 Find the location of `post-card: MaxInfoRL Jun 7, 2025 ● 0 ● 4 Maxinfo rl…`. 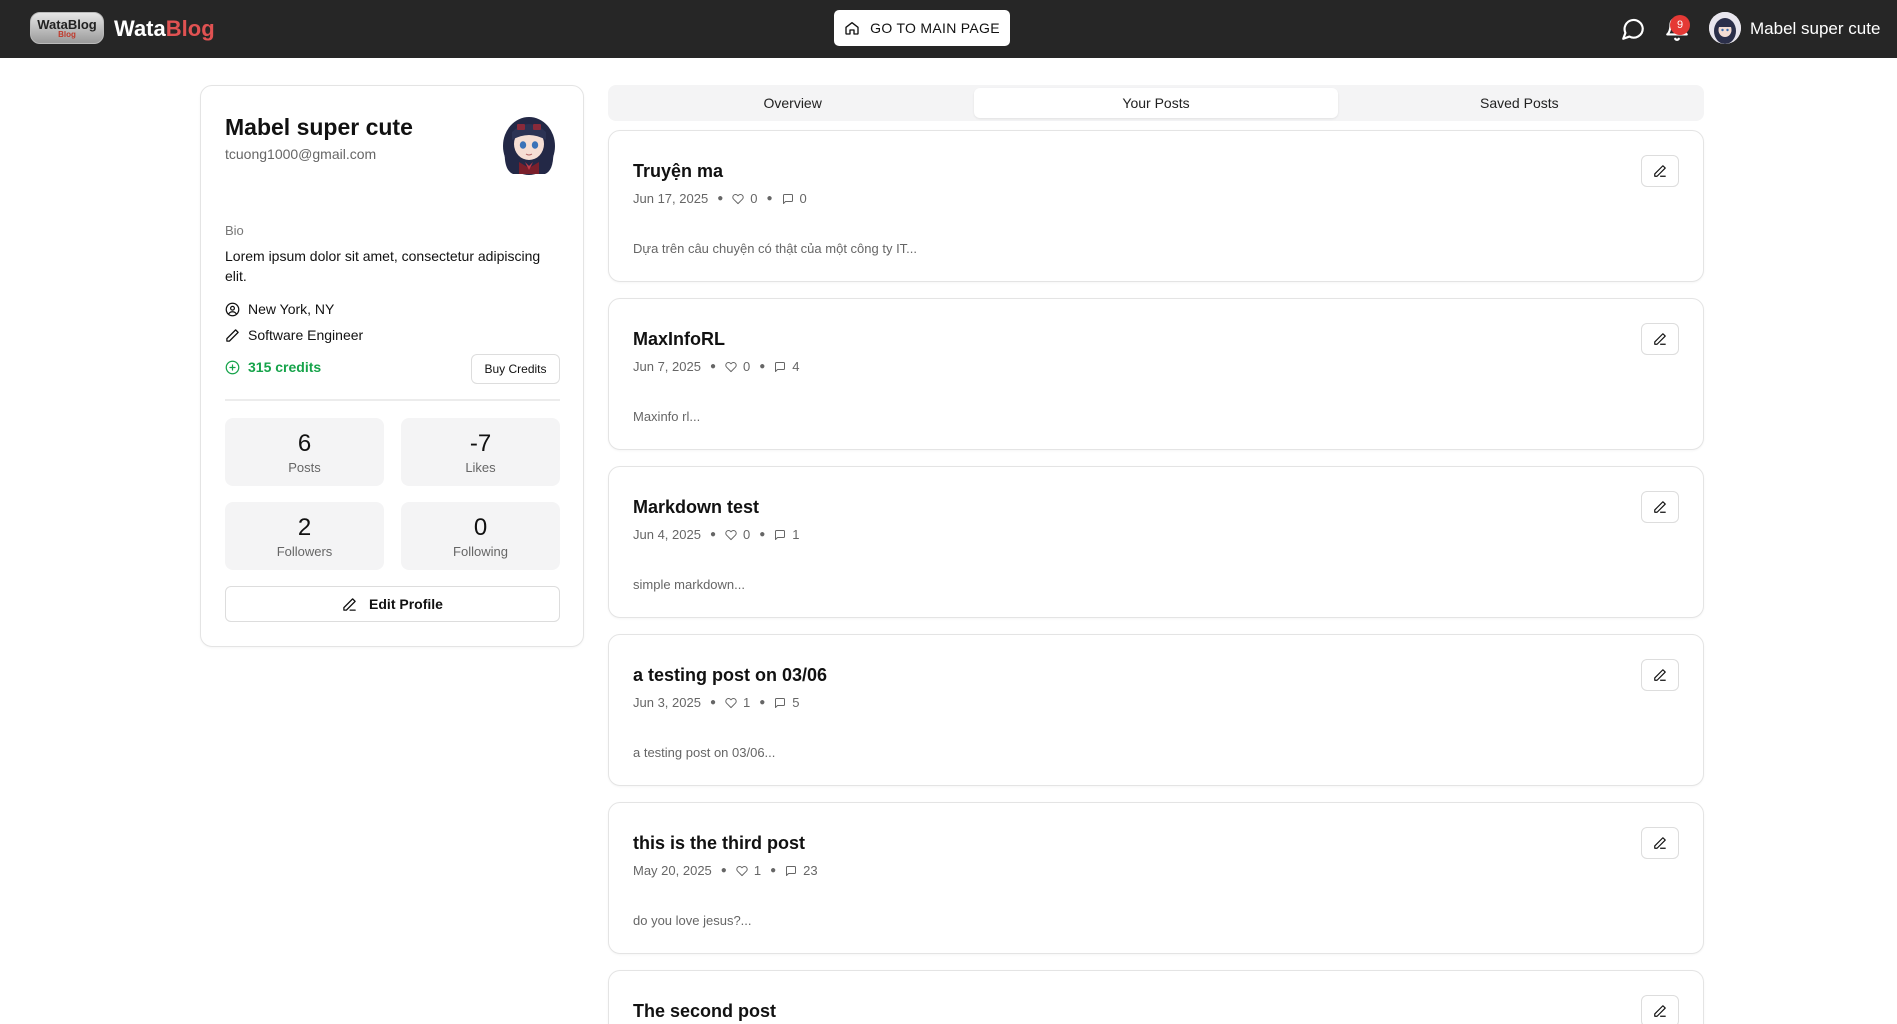

post-card: MaxInfoRL Jun 7, 2025 ● 0 ● 4 Maxinfo rl… is located at coordinates (1156, 374).